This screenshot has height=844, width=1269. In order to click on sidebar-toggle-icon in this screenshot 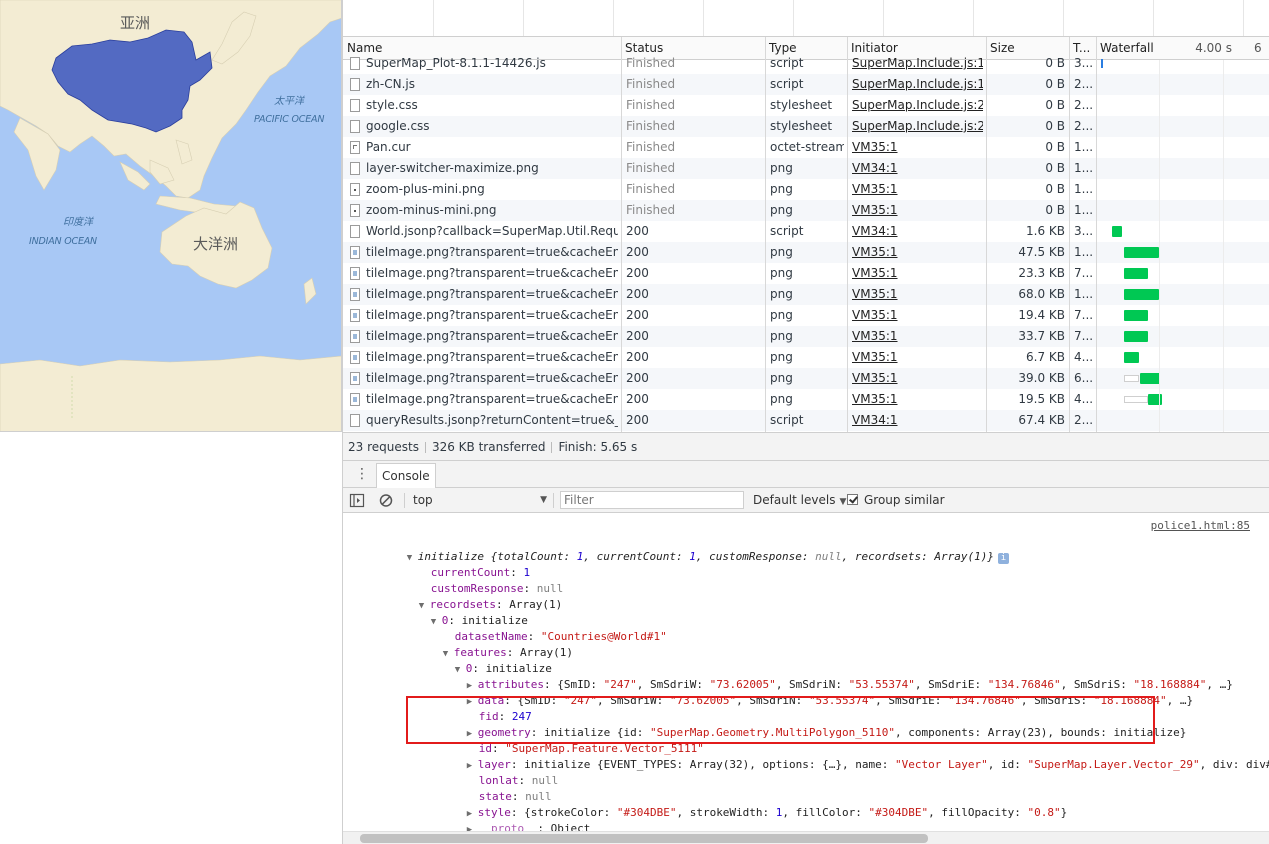, I will do `click(357, 500)`.